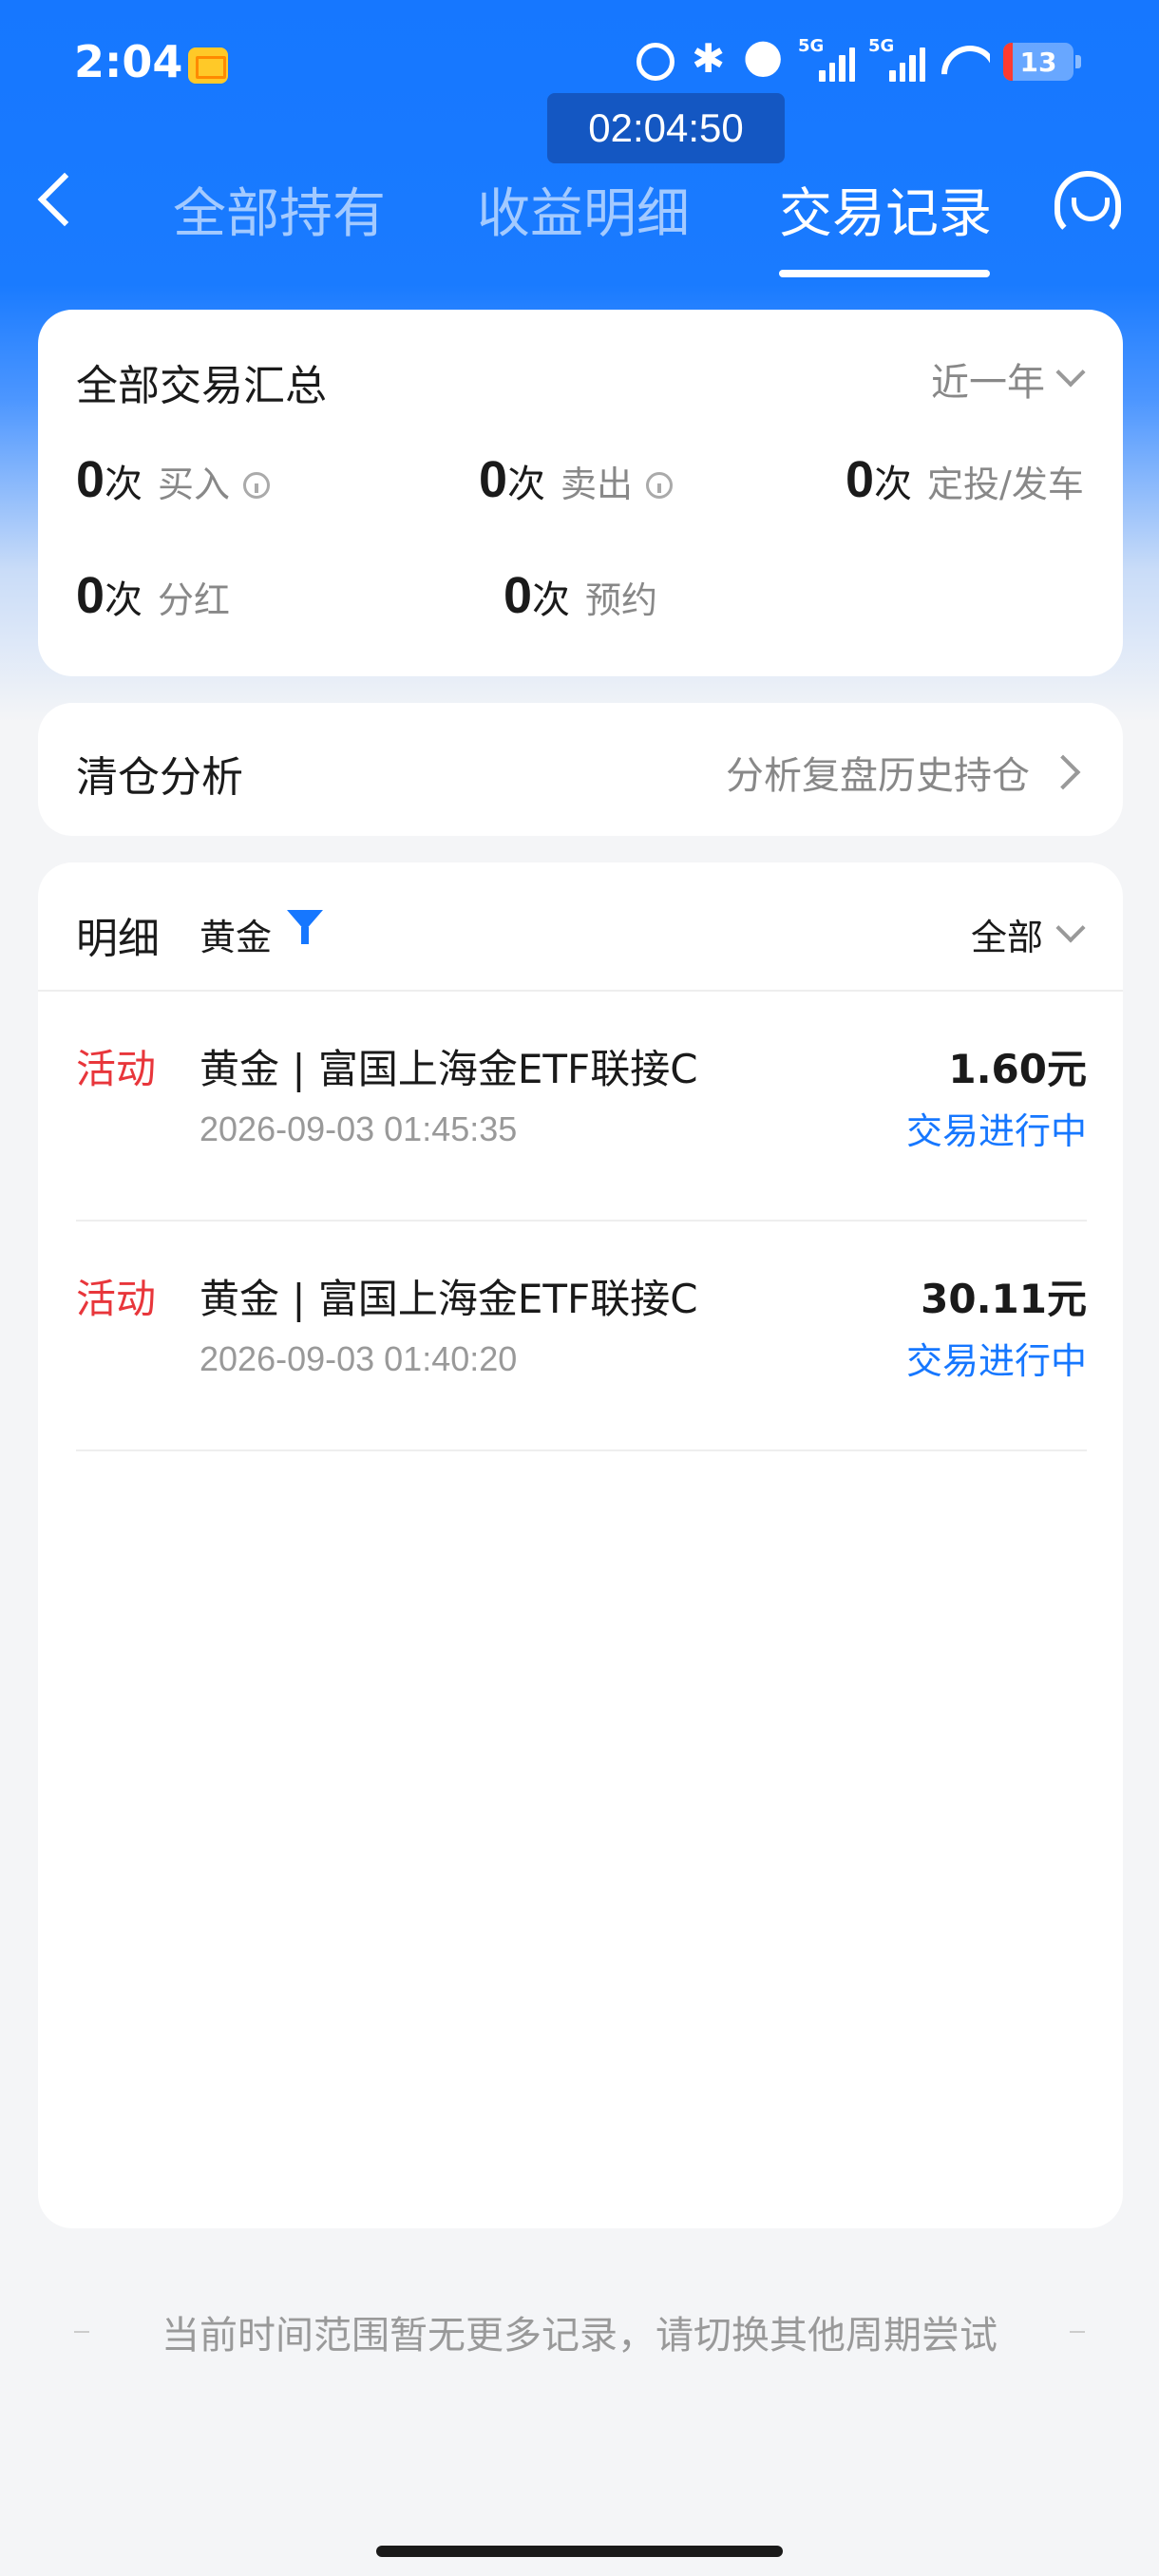 This screenshot has width=1159, height=2576. I want to click on stat-reservation: 0 次 预约, so click(580, 595).